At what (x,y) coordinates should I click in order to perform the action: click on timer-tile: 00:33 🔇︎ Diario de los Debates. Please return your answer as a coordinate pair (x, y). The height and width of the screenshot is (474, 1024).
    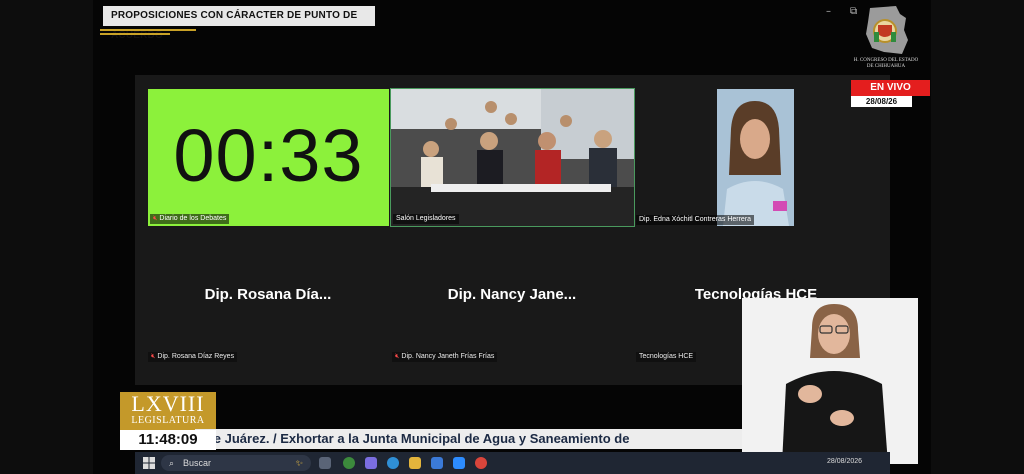
    Looking at the image, I should click on (268, 157).